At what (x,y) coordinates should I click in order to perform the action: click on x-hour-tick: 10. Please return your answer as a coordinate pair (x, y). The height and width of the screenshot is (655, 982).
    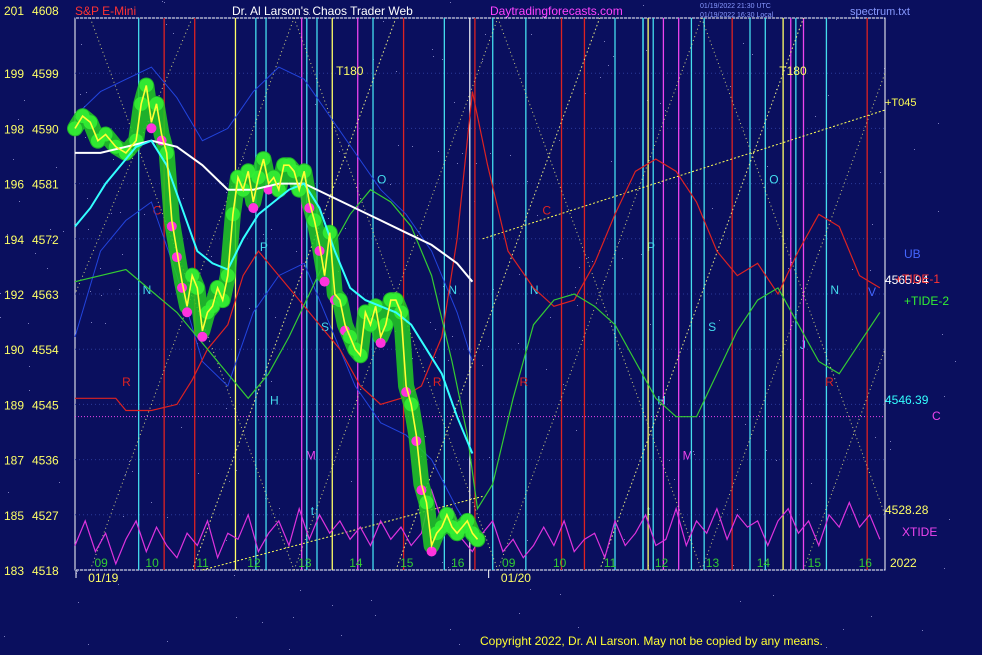
    Looking at the image, I should click on (560, 563).